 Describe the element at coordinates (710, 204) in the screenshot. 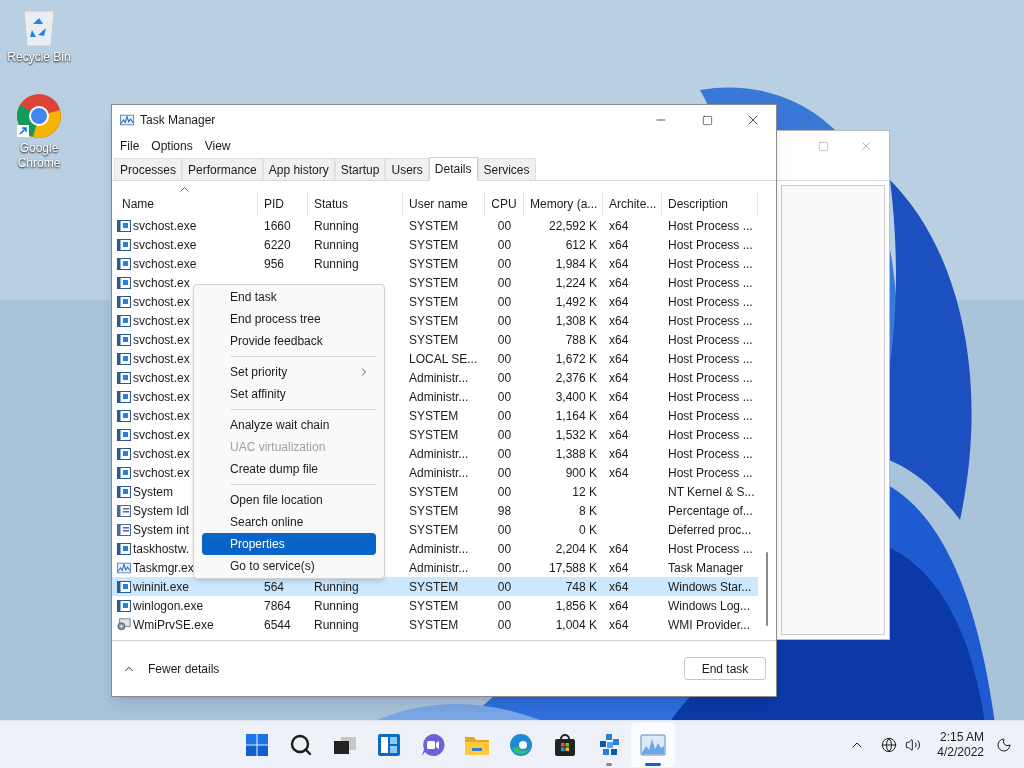

I see `column-header: Description` at that location.